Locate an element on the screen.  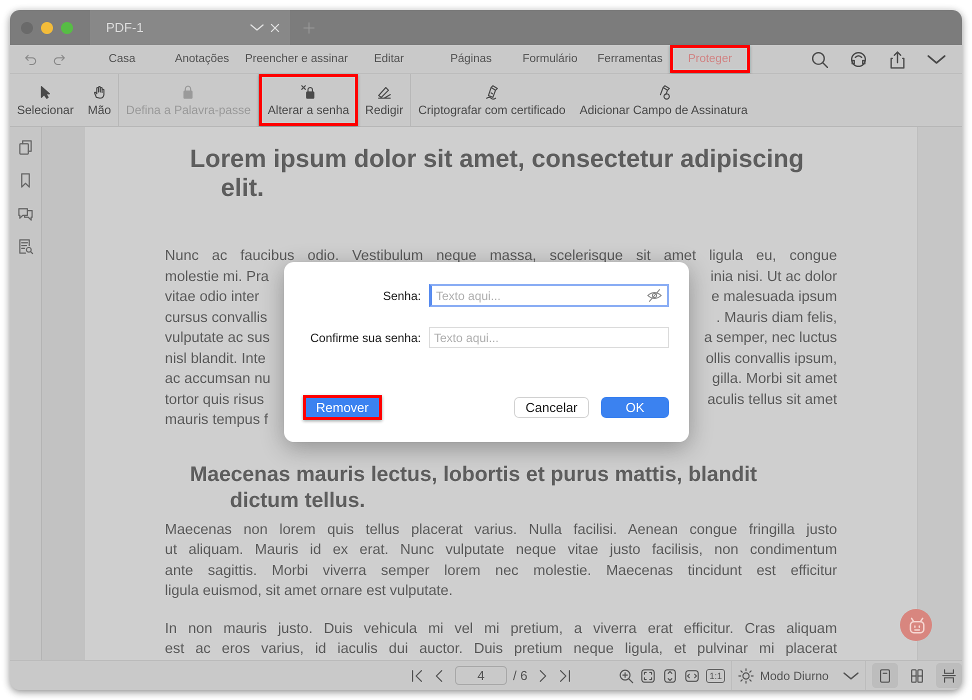
toolbar-button: Alterar a senha is located at coordinates (308, 100).